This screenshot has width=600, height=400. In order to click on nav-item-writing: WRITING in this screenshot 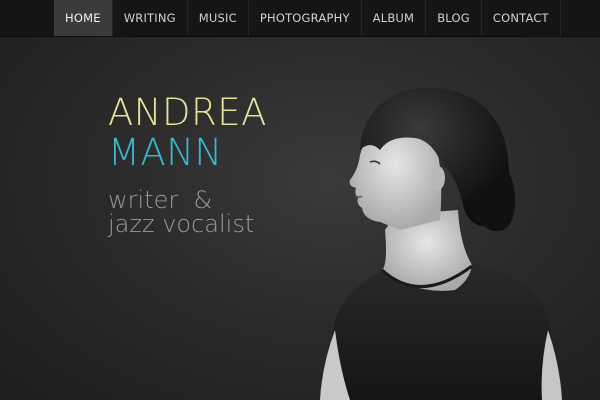, I will do `click(150, 18)`.